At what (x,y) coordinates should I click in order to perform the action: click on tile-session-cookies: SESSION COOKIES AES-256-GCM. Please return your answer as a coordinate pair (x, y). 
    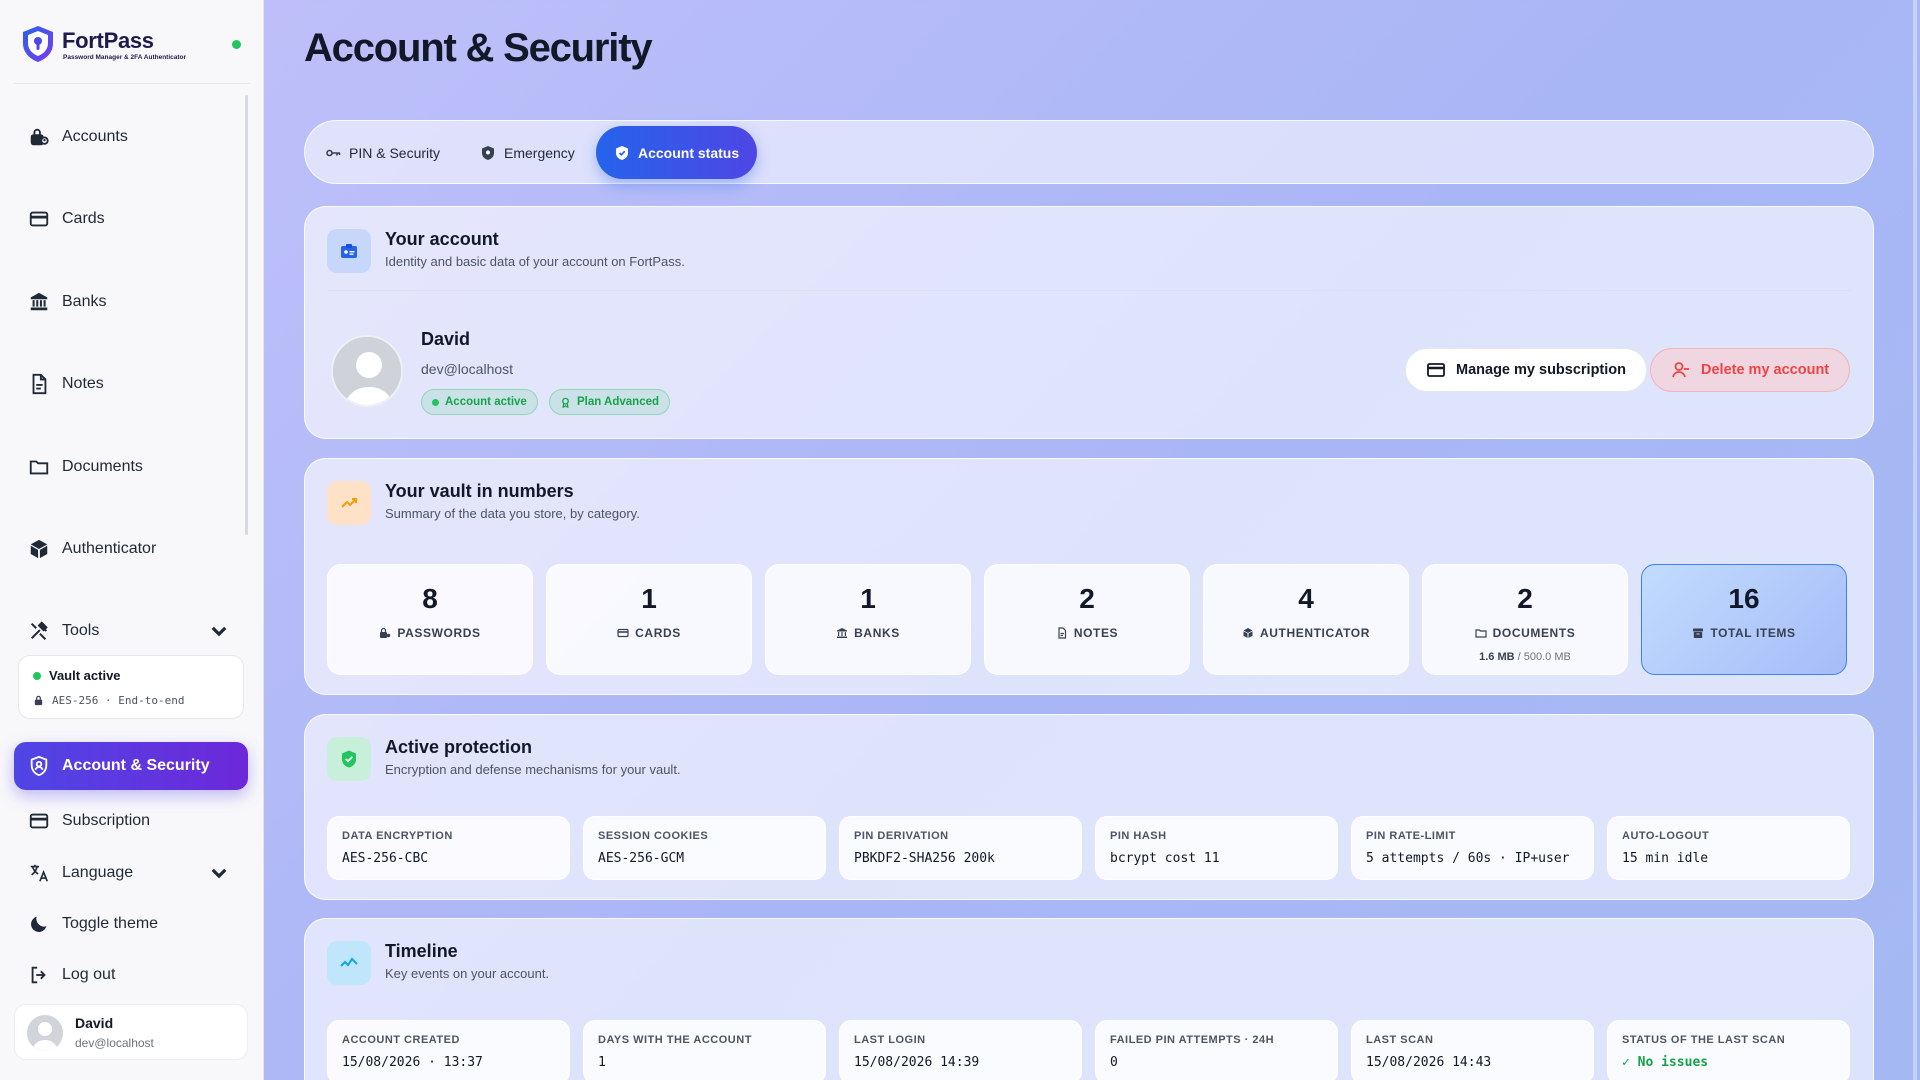
    Looking at the image, I should click on (704, 848).